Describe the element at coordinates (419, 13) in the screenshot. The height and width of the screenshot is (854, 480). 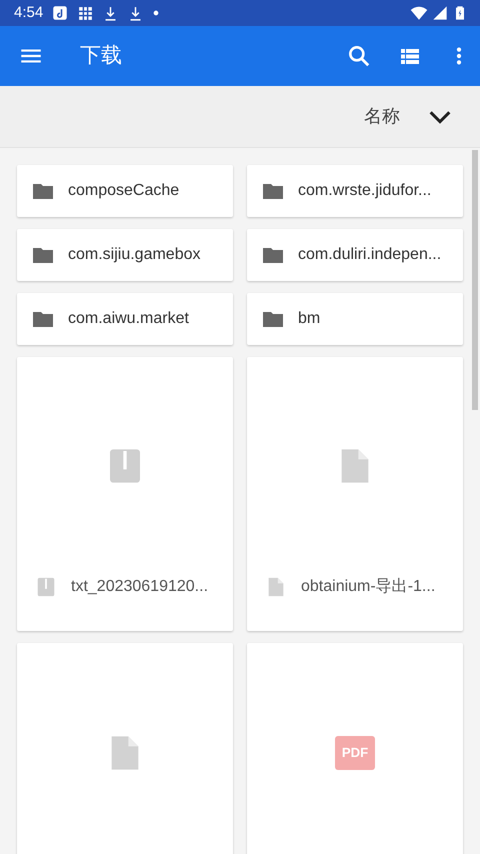
I see `wifi-icon` at that location.